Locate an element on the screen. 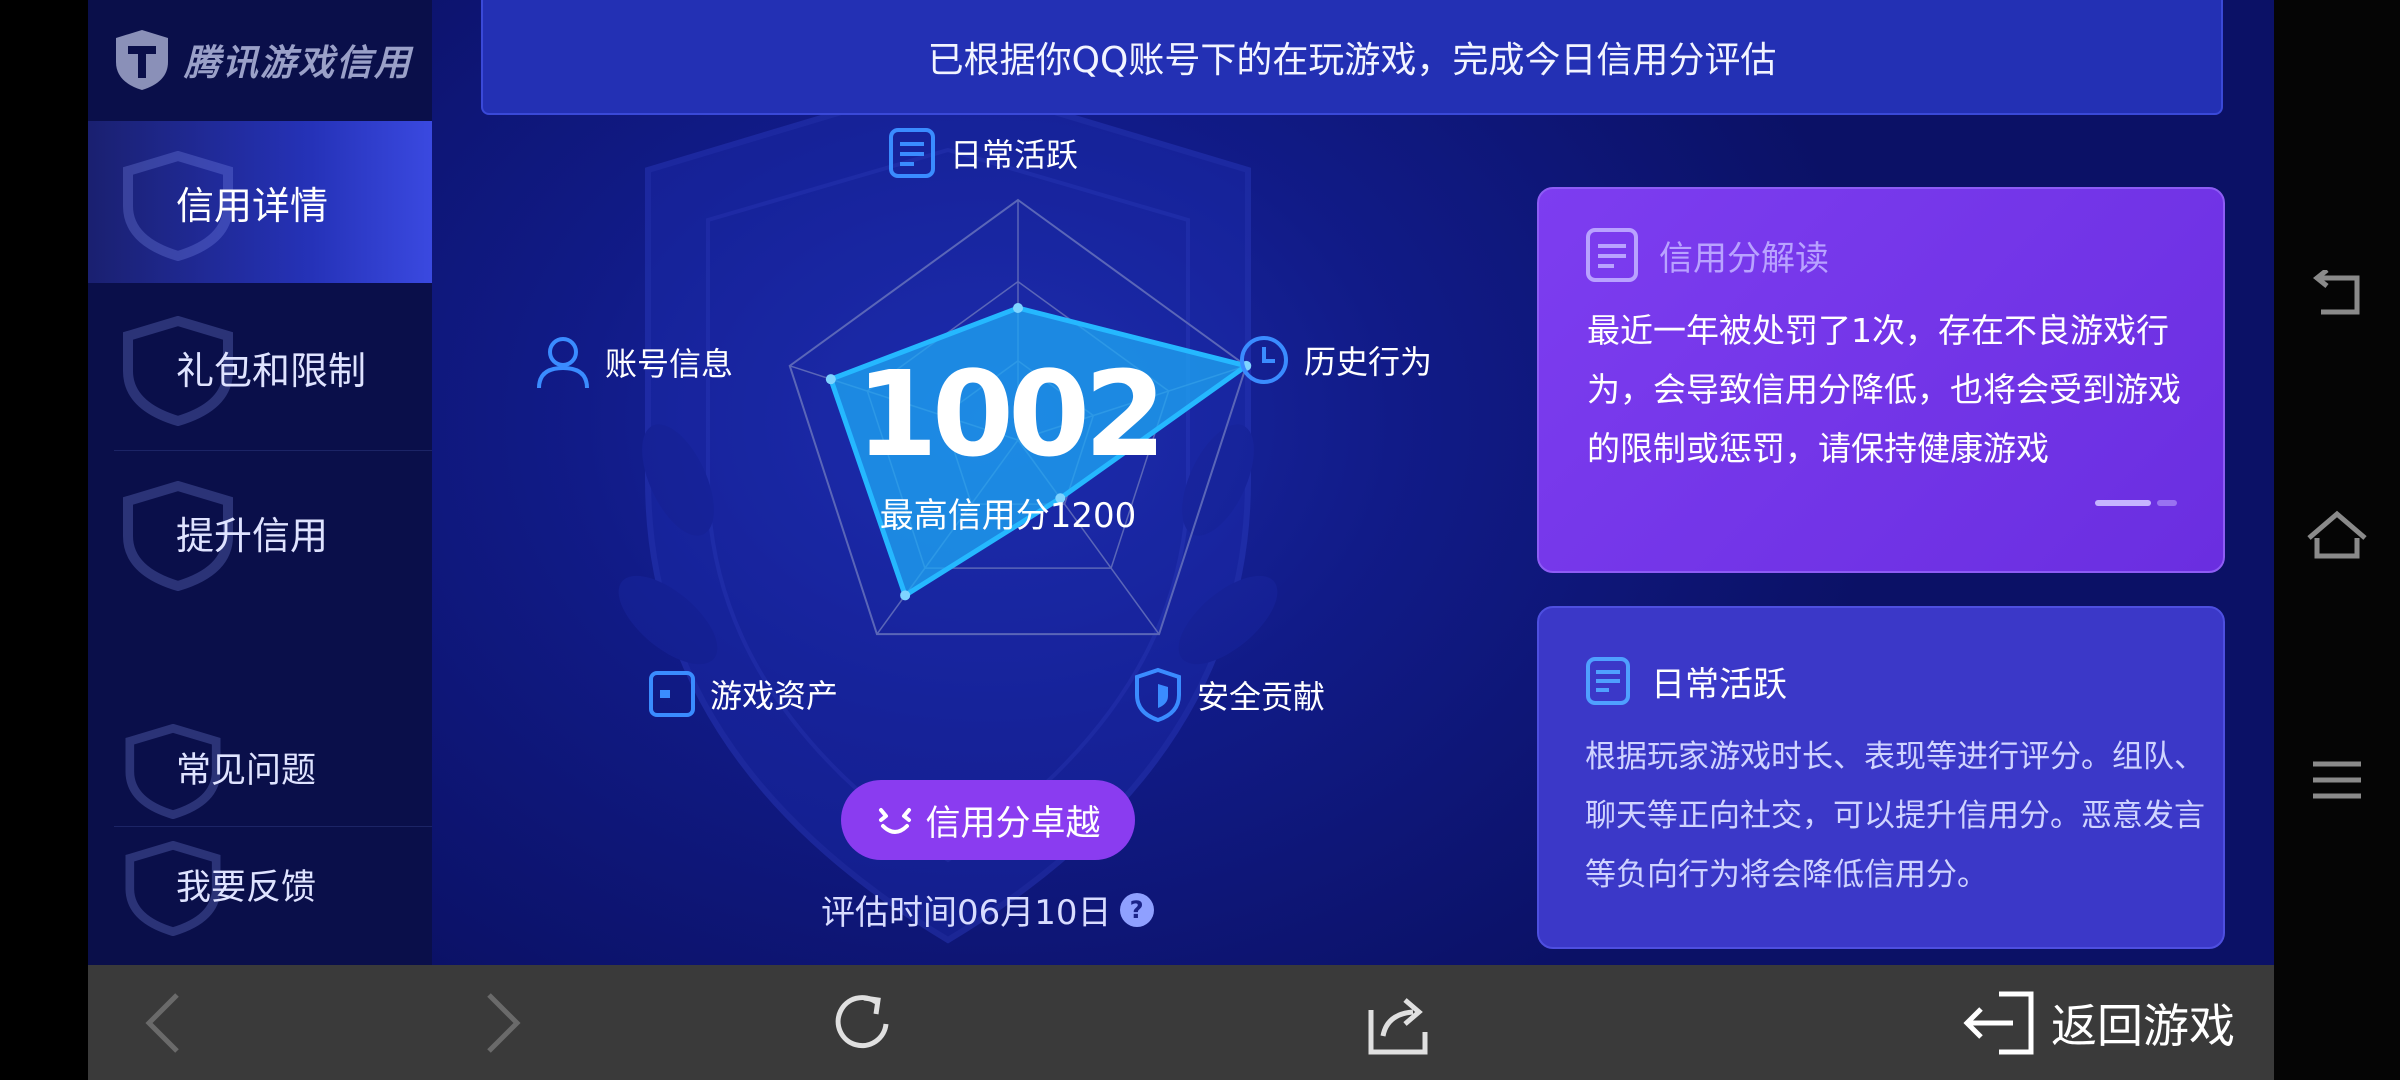 This screenshot has width=2400, height=1080. system-back-button is located at coordinates (2337, 295).